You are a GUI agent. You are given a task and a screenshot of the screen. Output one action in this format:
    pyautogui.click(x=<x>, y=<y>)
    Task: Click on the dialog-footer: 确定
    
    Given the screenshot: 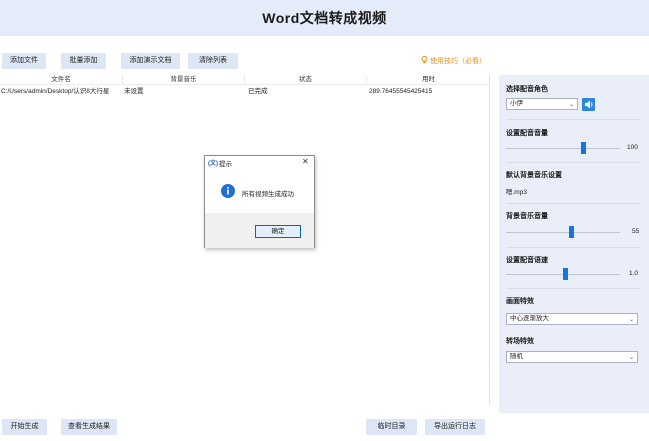 What is the action you would take?
    pyautogui.click(x=259, y=230)
    